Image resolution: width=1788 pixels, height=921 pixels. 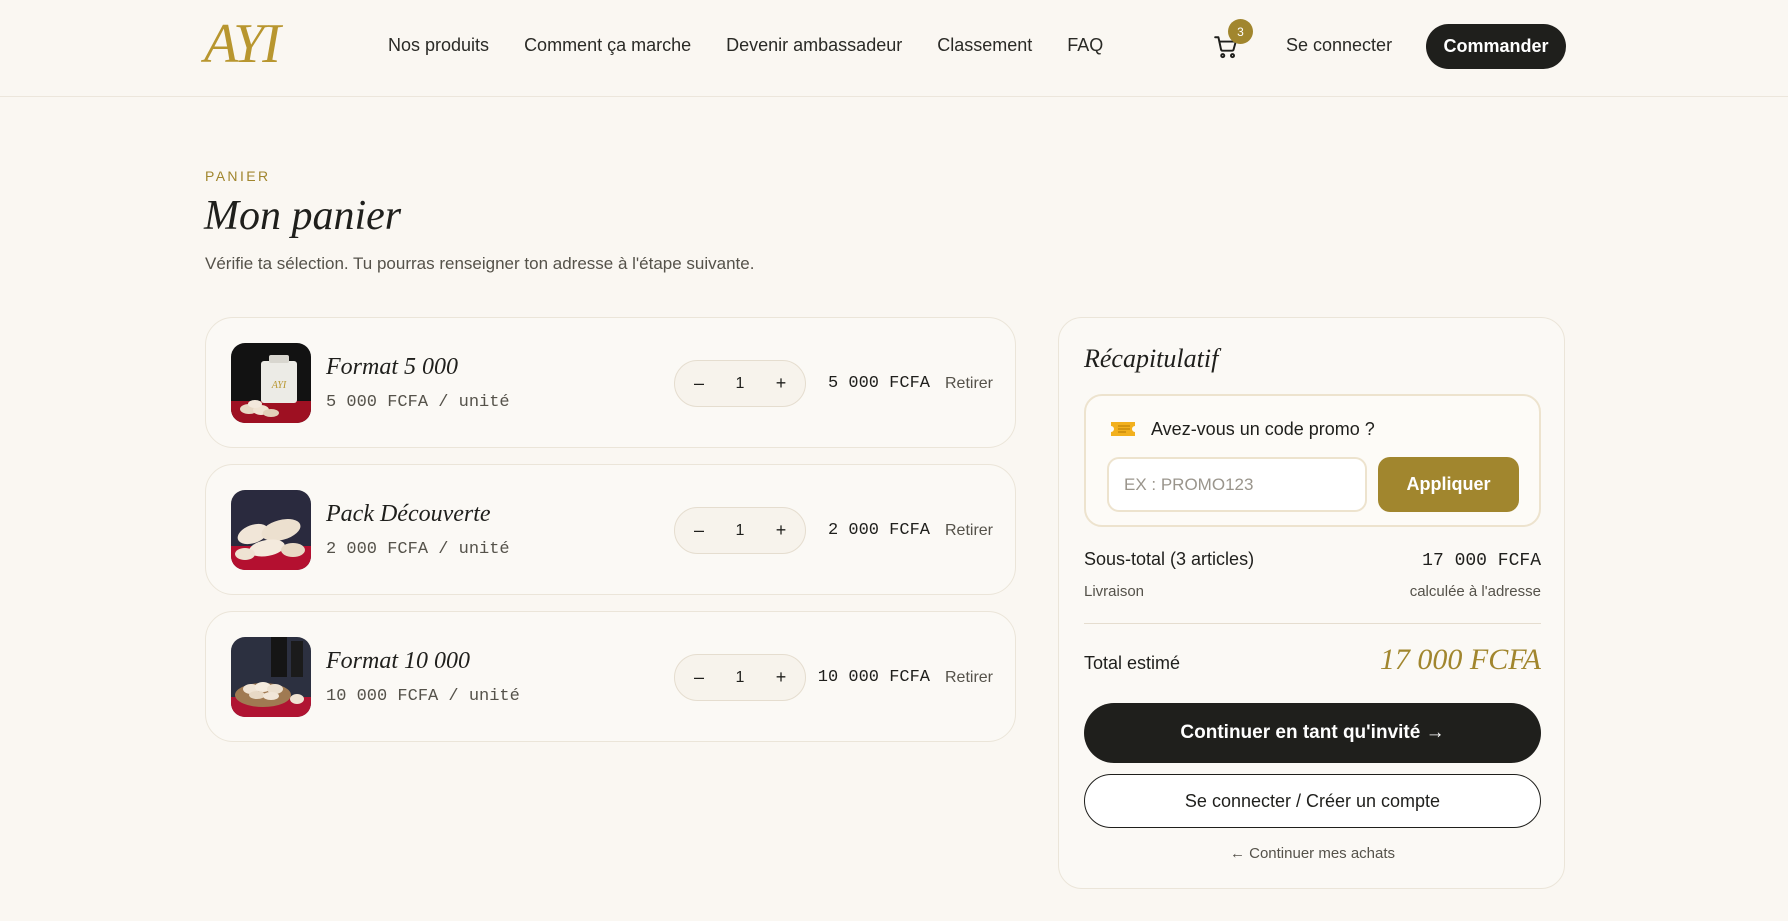 What do you see at coordinates (607, 45) in the screenshot?
I see `nav-item-how-it-works: Comment ça marche` at bounding box center [607, 45].